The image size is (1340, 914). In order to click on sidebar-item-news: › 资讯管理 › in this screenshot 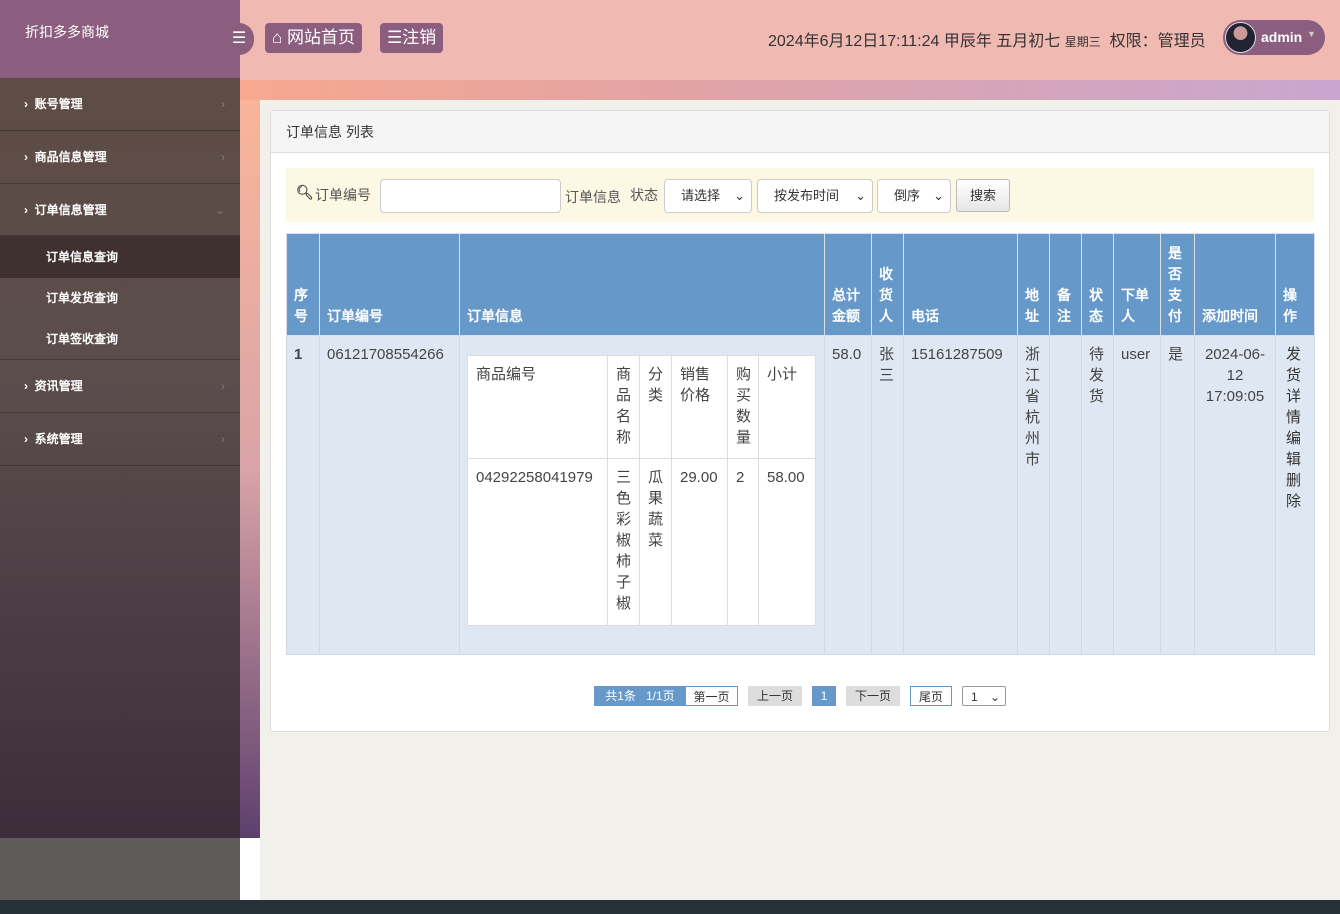, I will do `click(120, 386)`.